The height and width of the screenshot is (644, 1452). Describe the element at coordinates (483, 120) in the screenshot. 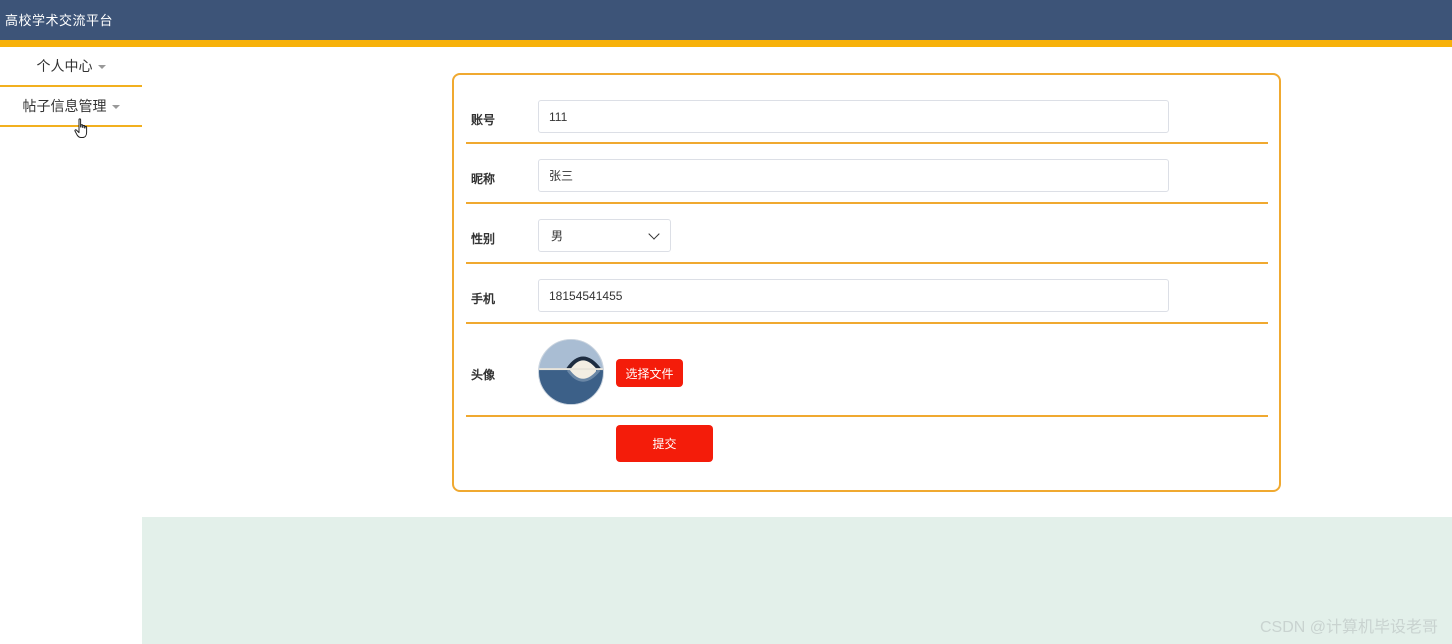

I see `account-label: 账号` at that location.